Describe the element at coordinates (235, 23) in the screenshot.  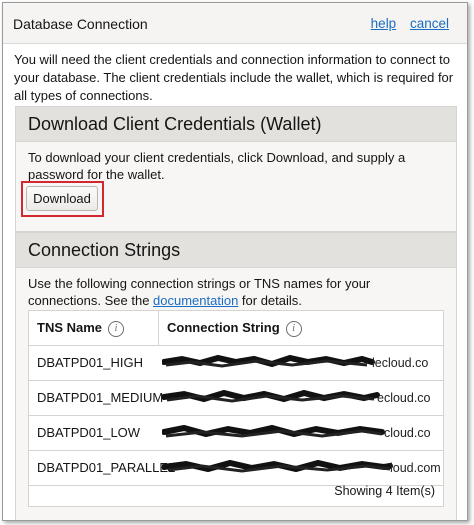
I see `dialog-header: Database Connection help cancel` at that location.